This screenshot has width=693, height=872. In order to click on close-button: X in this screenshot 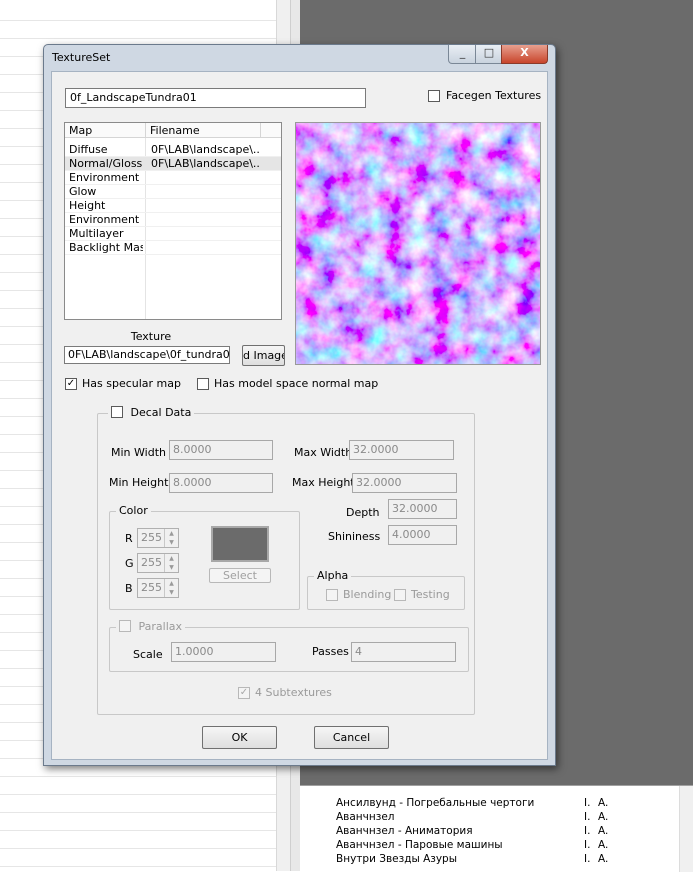, I will do `click(524, 54)`.